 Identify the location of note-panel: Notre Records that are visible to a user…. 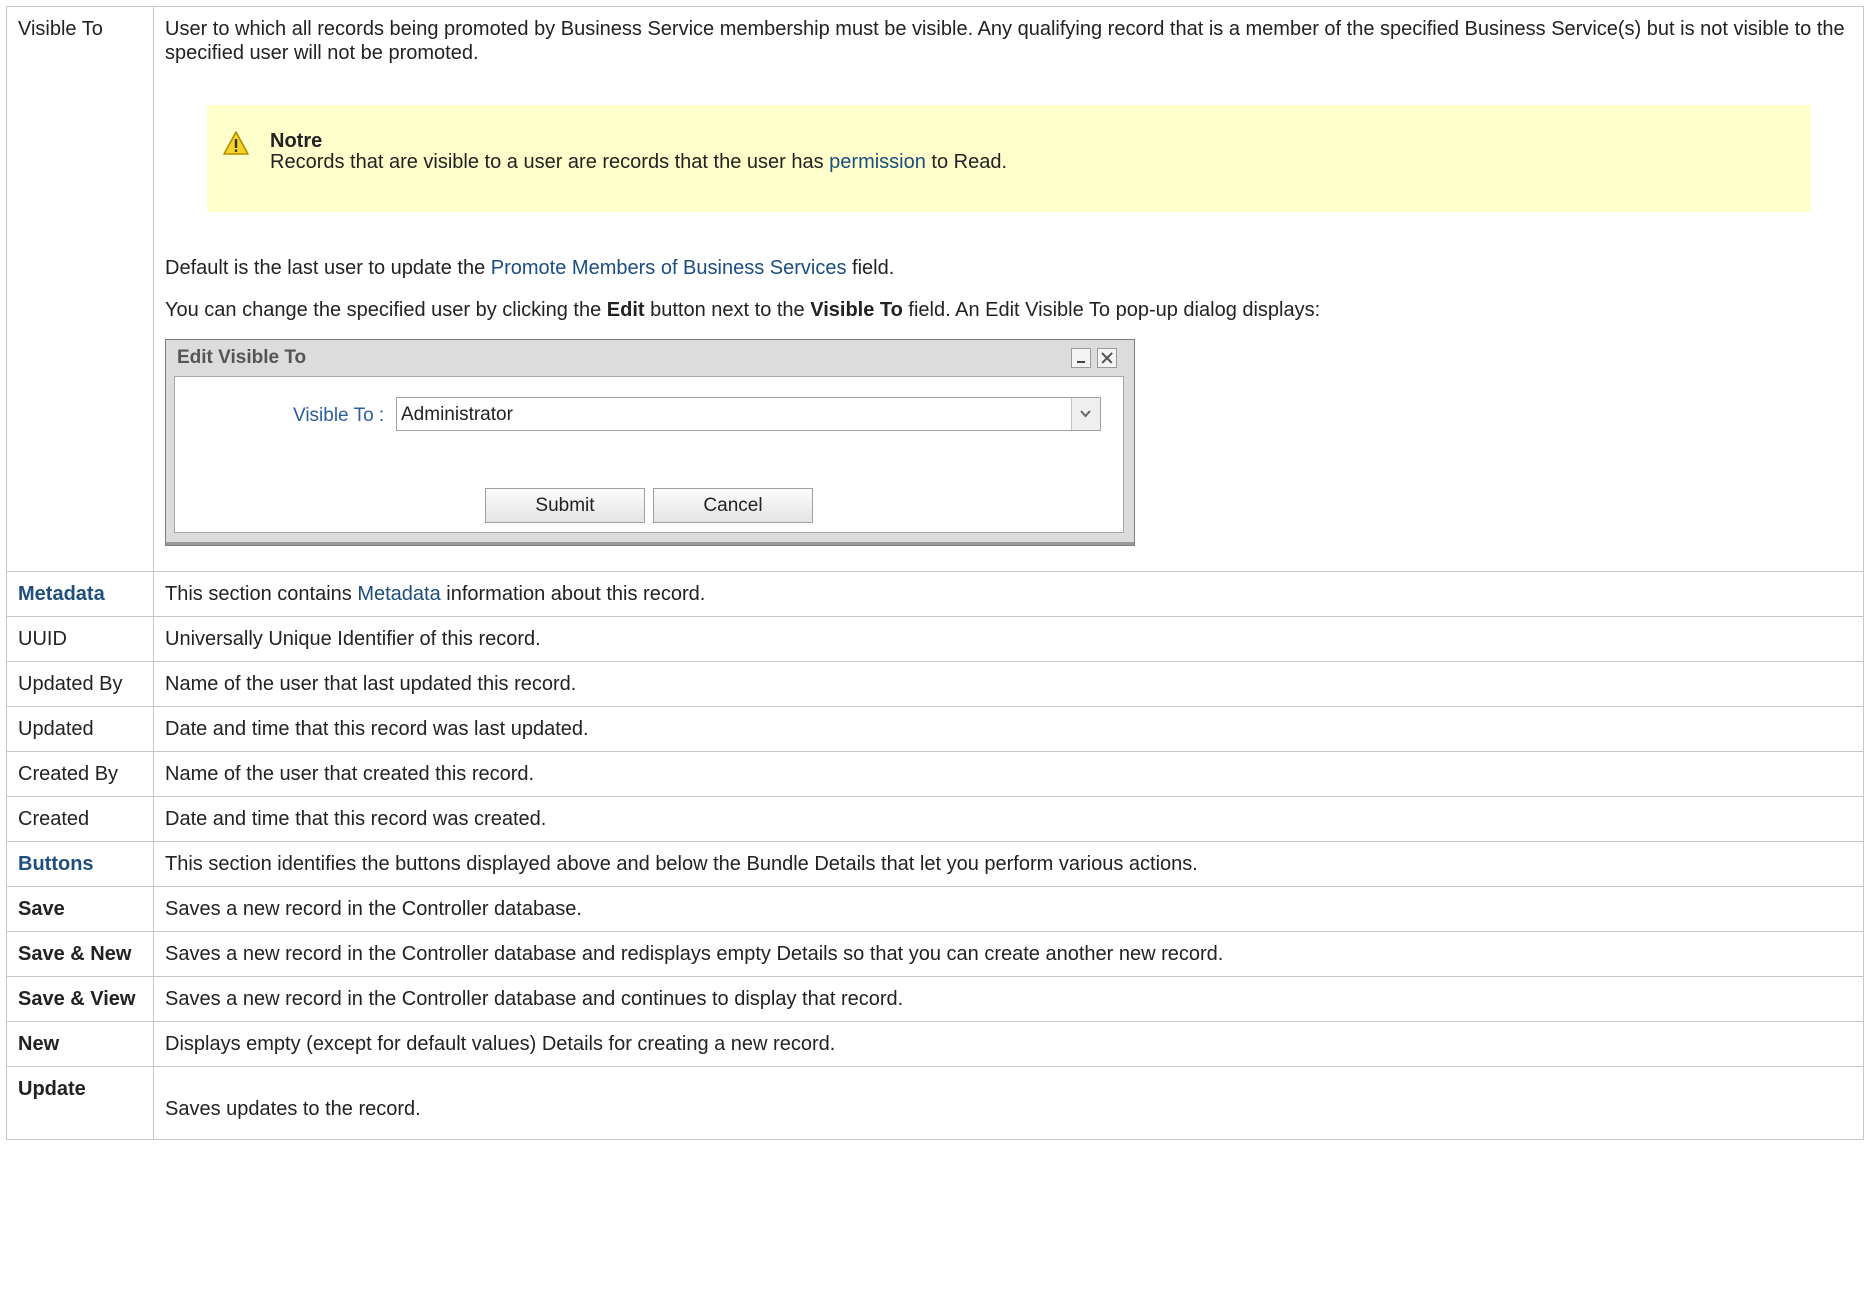
(1009, 158).